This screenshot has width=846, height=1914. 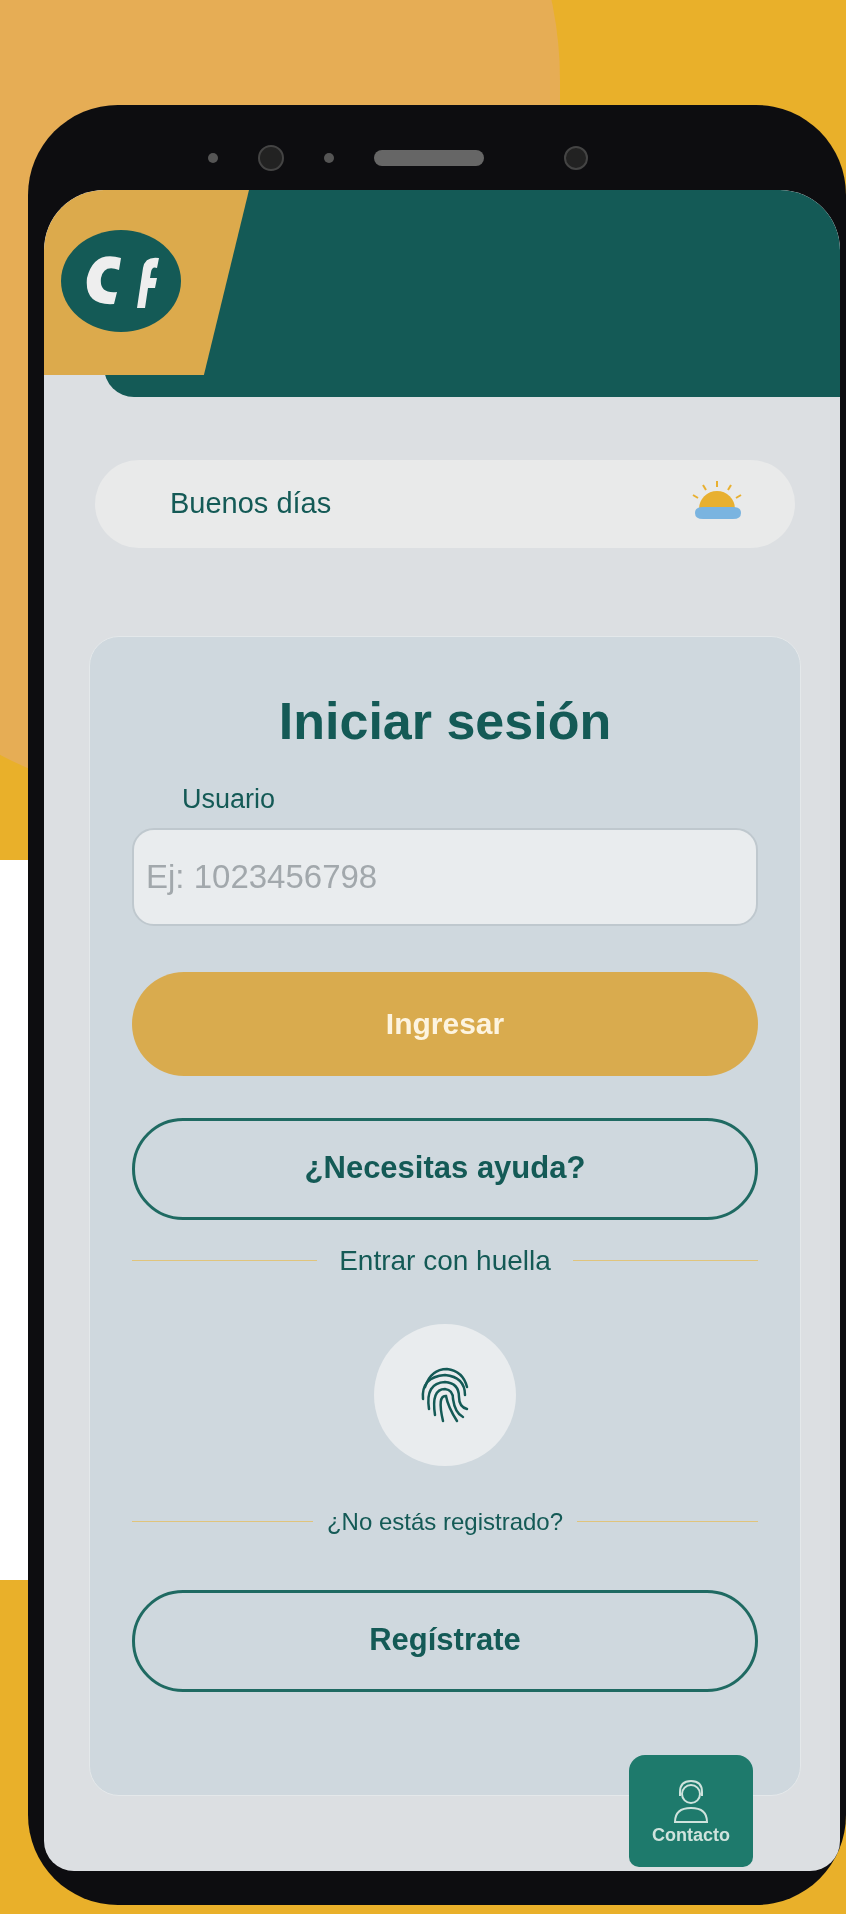 I want to click on divider-label: Entrar con huella, so click(x=445, y=1260).